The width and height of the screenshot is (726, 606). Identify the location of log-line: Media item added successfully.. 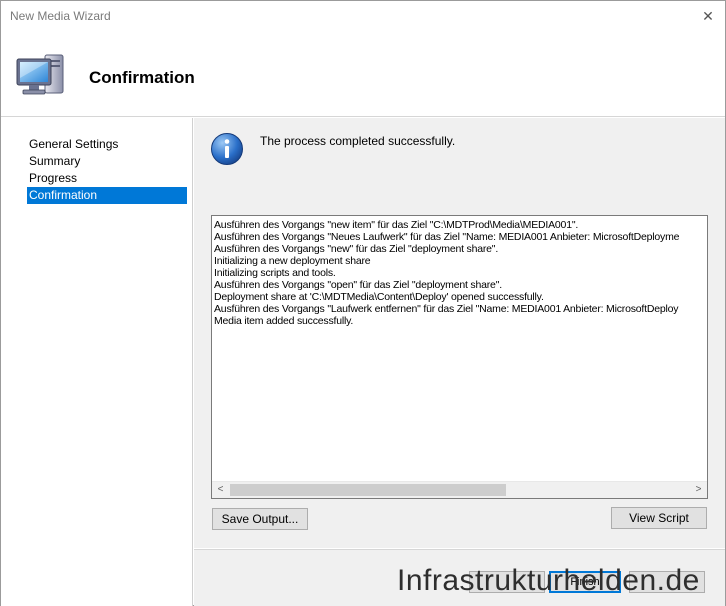
(284, 321).